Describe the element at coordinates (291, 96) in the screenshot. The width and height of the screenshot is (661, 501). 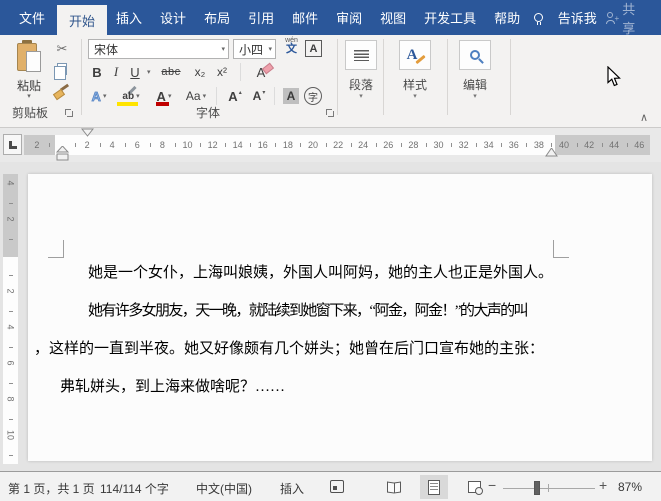
I see `character-shading-button: A` at that location.